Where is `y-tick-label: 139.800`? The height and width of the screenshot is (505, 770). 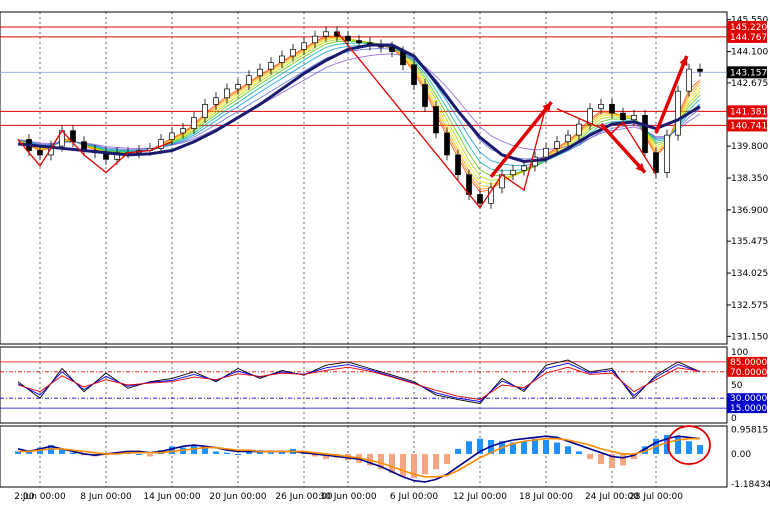
y-tick-label: 139.800 is located at coordinates (749, 147).